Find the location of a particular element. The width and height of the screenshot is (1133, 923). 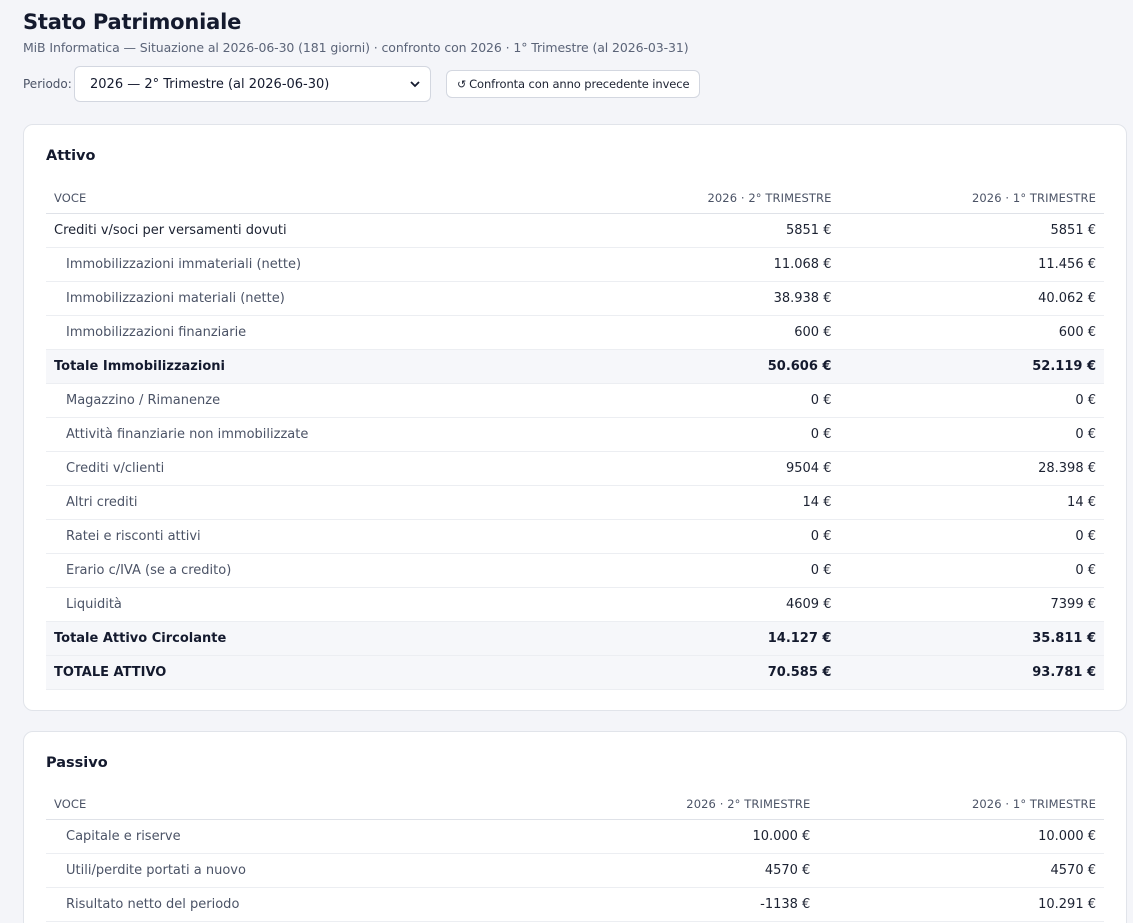

row-label: Ratei e risconti attivi is located at coordinates (337, 536).